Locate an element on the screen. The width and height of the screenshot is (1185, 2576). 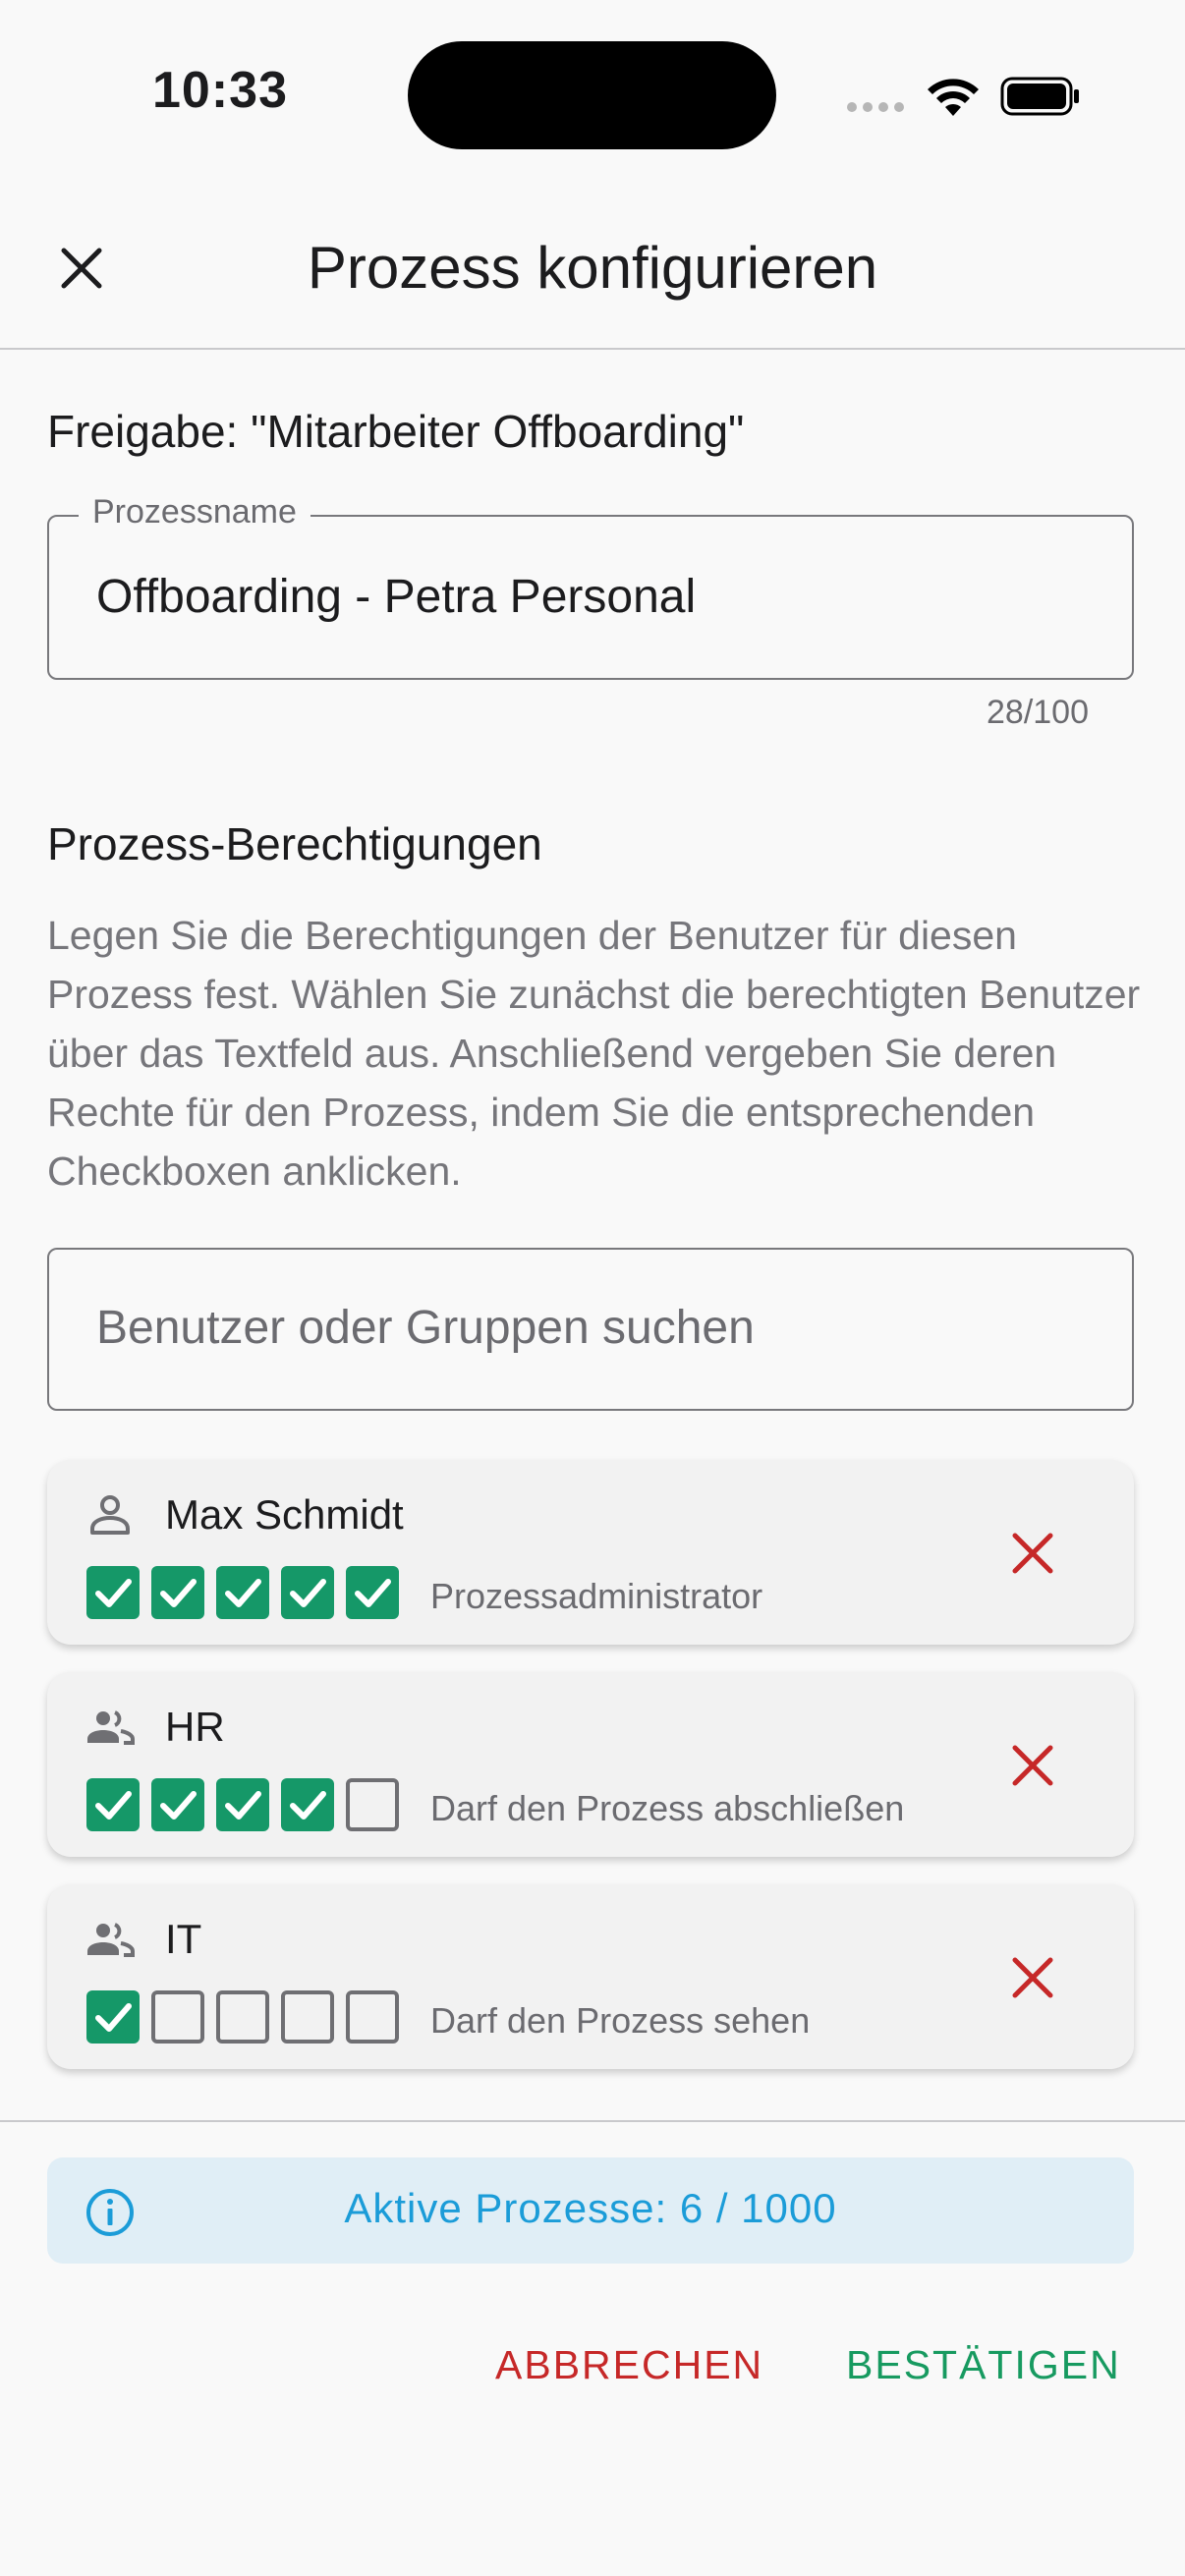
permissions-title: Prozess-Berechtigungen is located at coordinates (294, 843).